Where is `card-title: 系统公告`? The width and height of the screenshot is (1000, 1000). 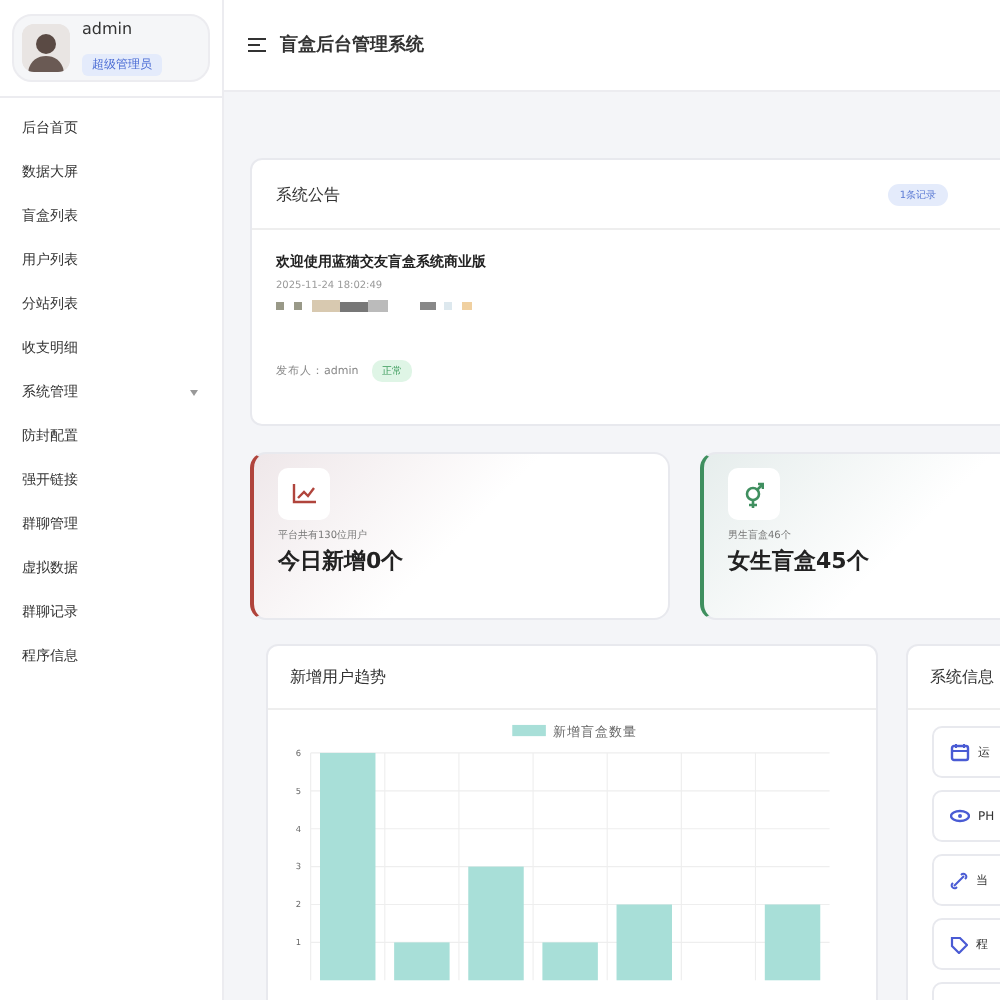 card-title: 系统公告 is located at coordinates (308, 194).